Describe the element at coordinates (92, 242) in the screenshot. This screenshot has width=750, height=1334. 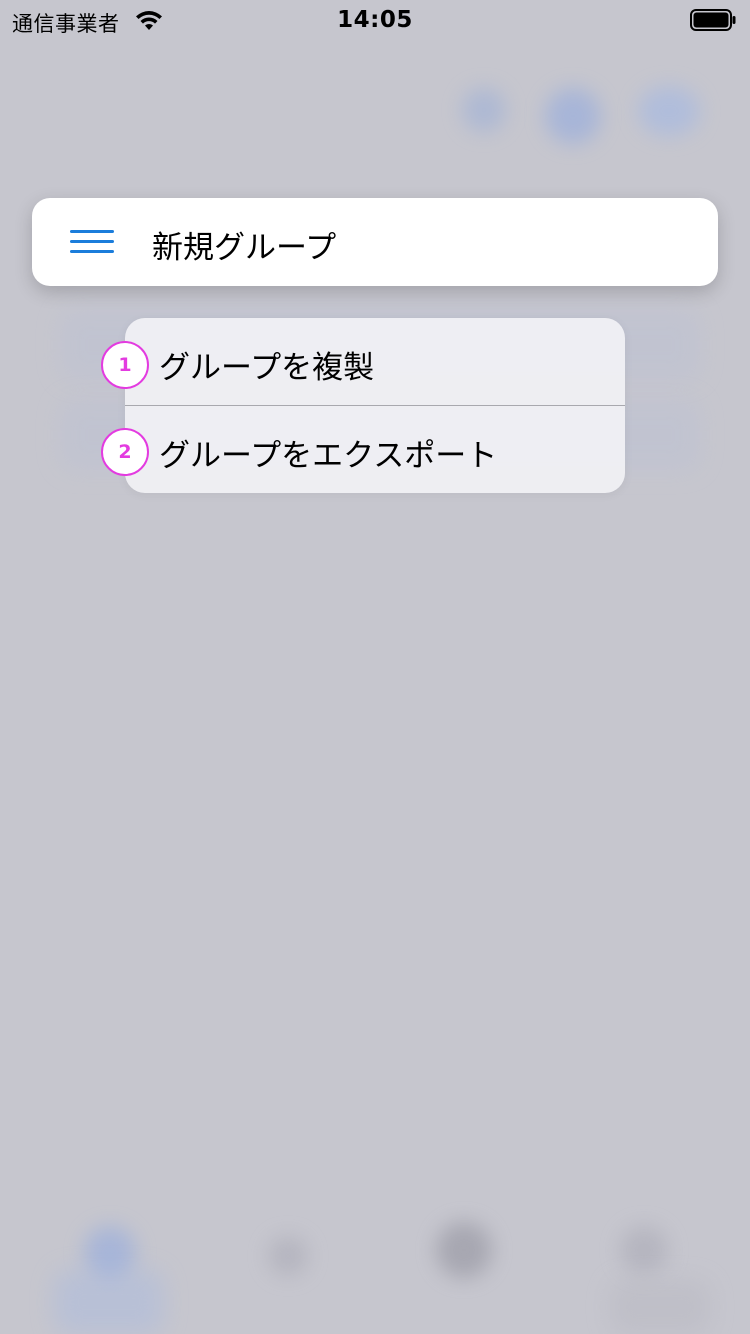
I see `hamburger-menu-icon` at that location.